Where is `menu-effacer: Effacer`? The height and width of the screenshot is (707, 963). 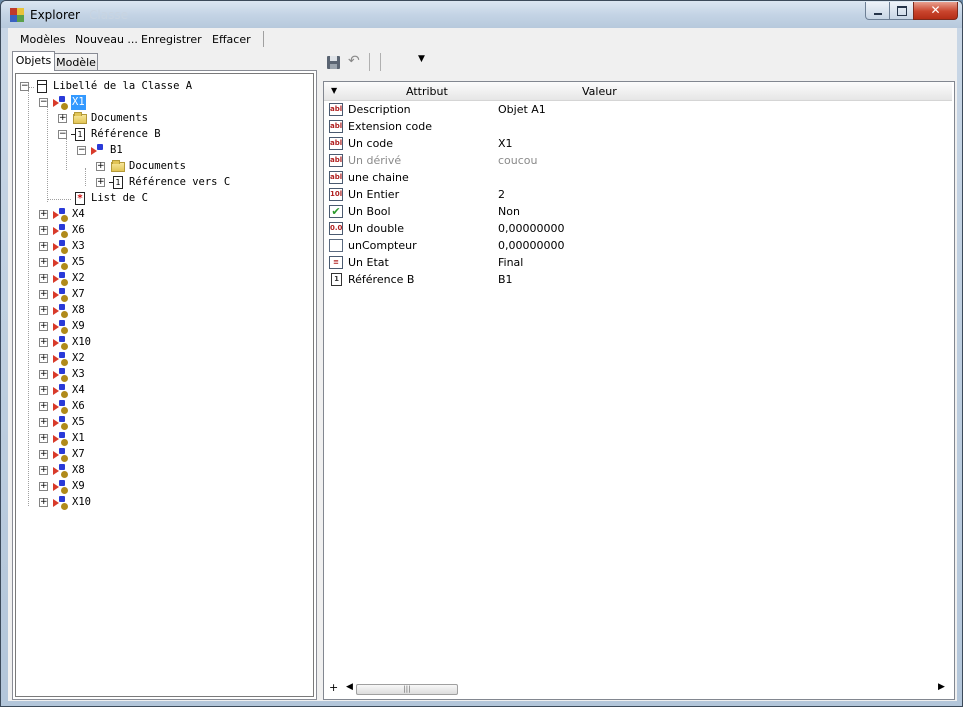
menu-effacer: Effacer is located at coordinates (231, 39).